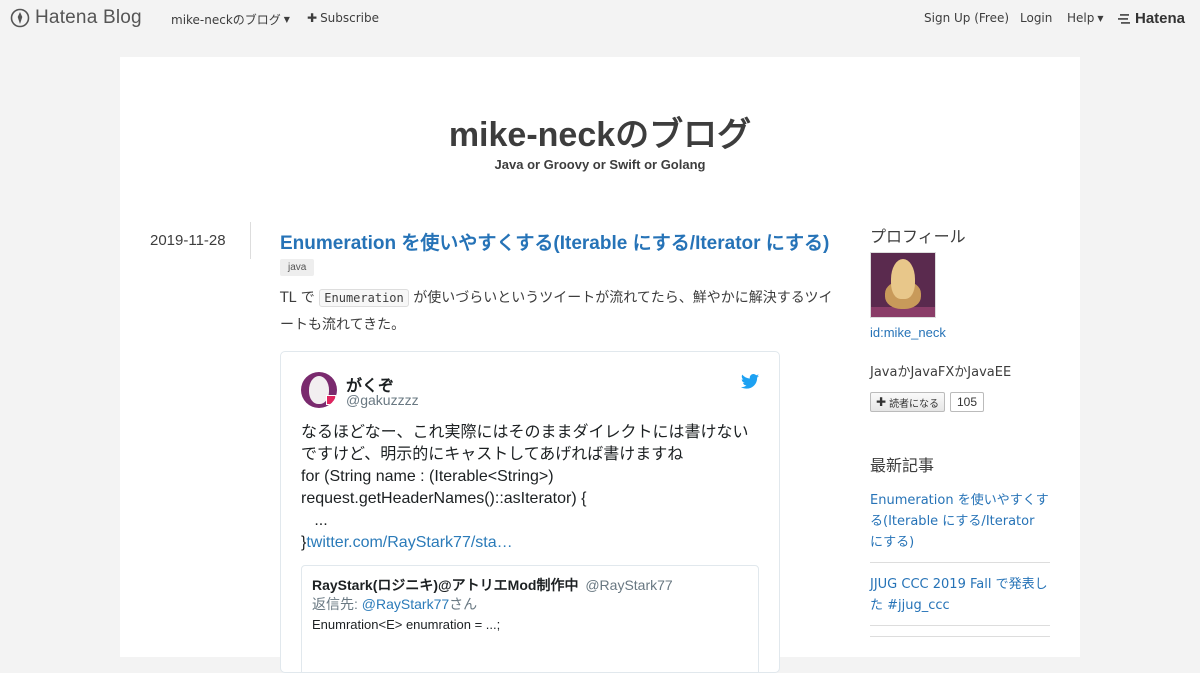  Describe the element at coordinates (382, 400) in the screenshot. I see `tweet-author-handle: @gakuzzzz` at that location.